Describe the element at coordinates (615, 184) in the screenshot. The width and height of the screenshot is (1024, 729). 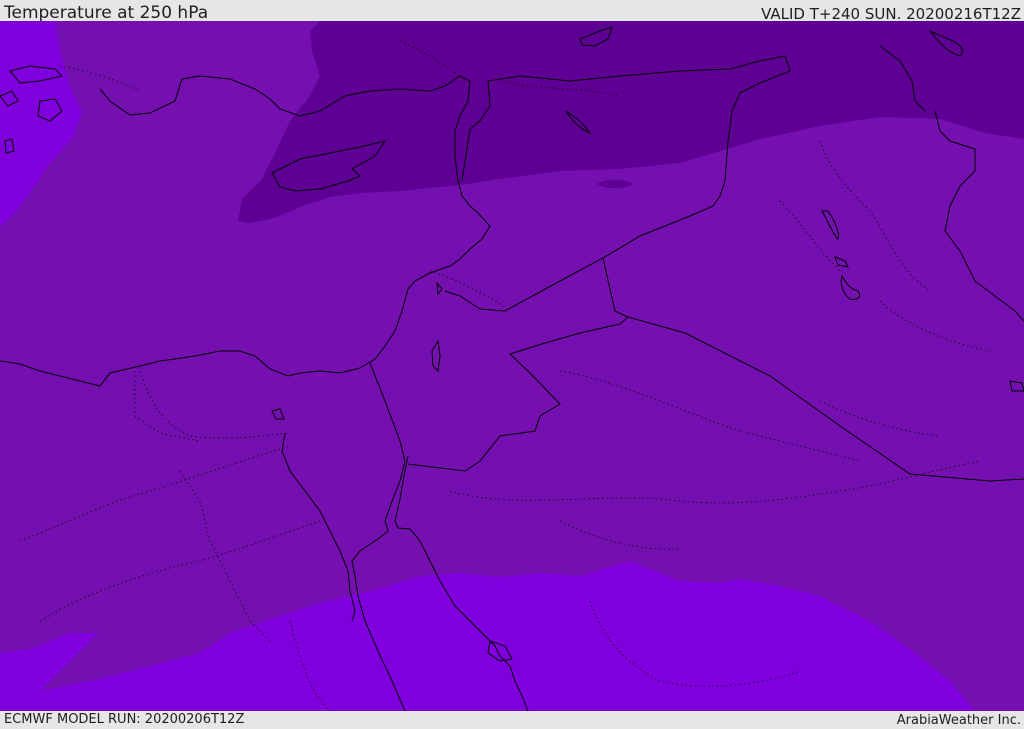
I see `cold-pocket` at that location.